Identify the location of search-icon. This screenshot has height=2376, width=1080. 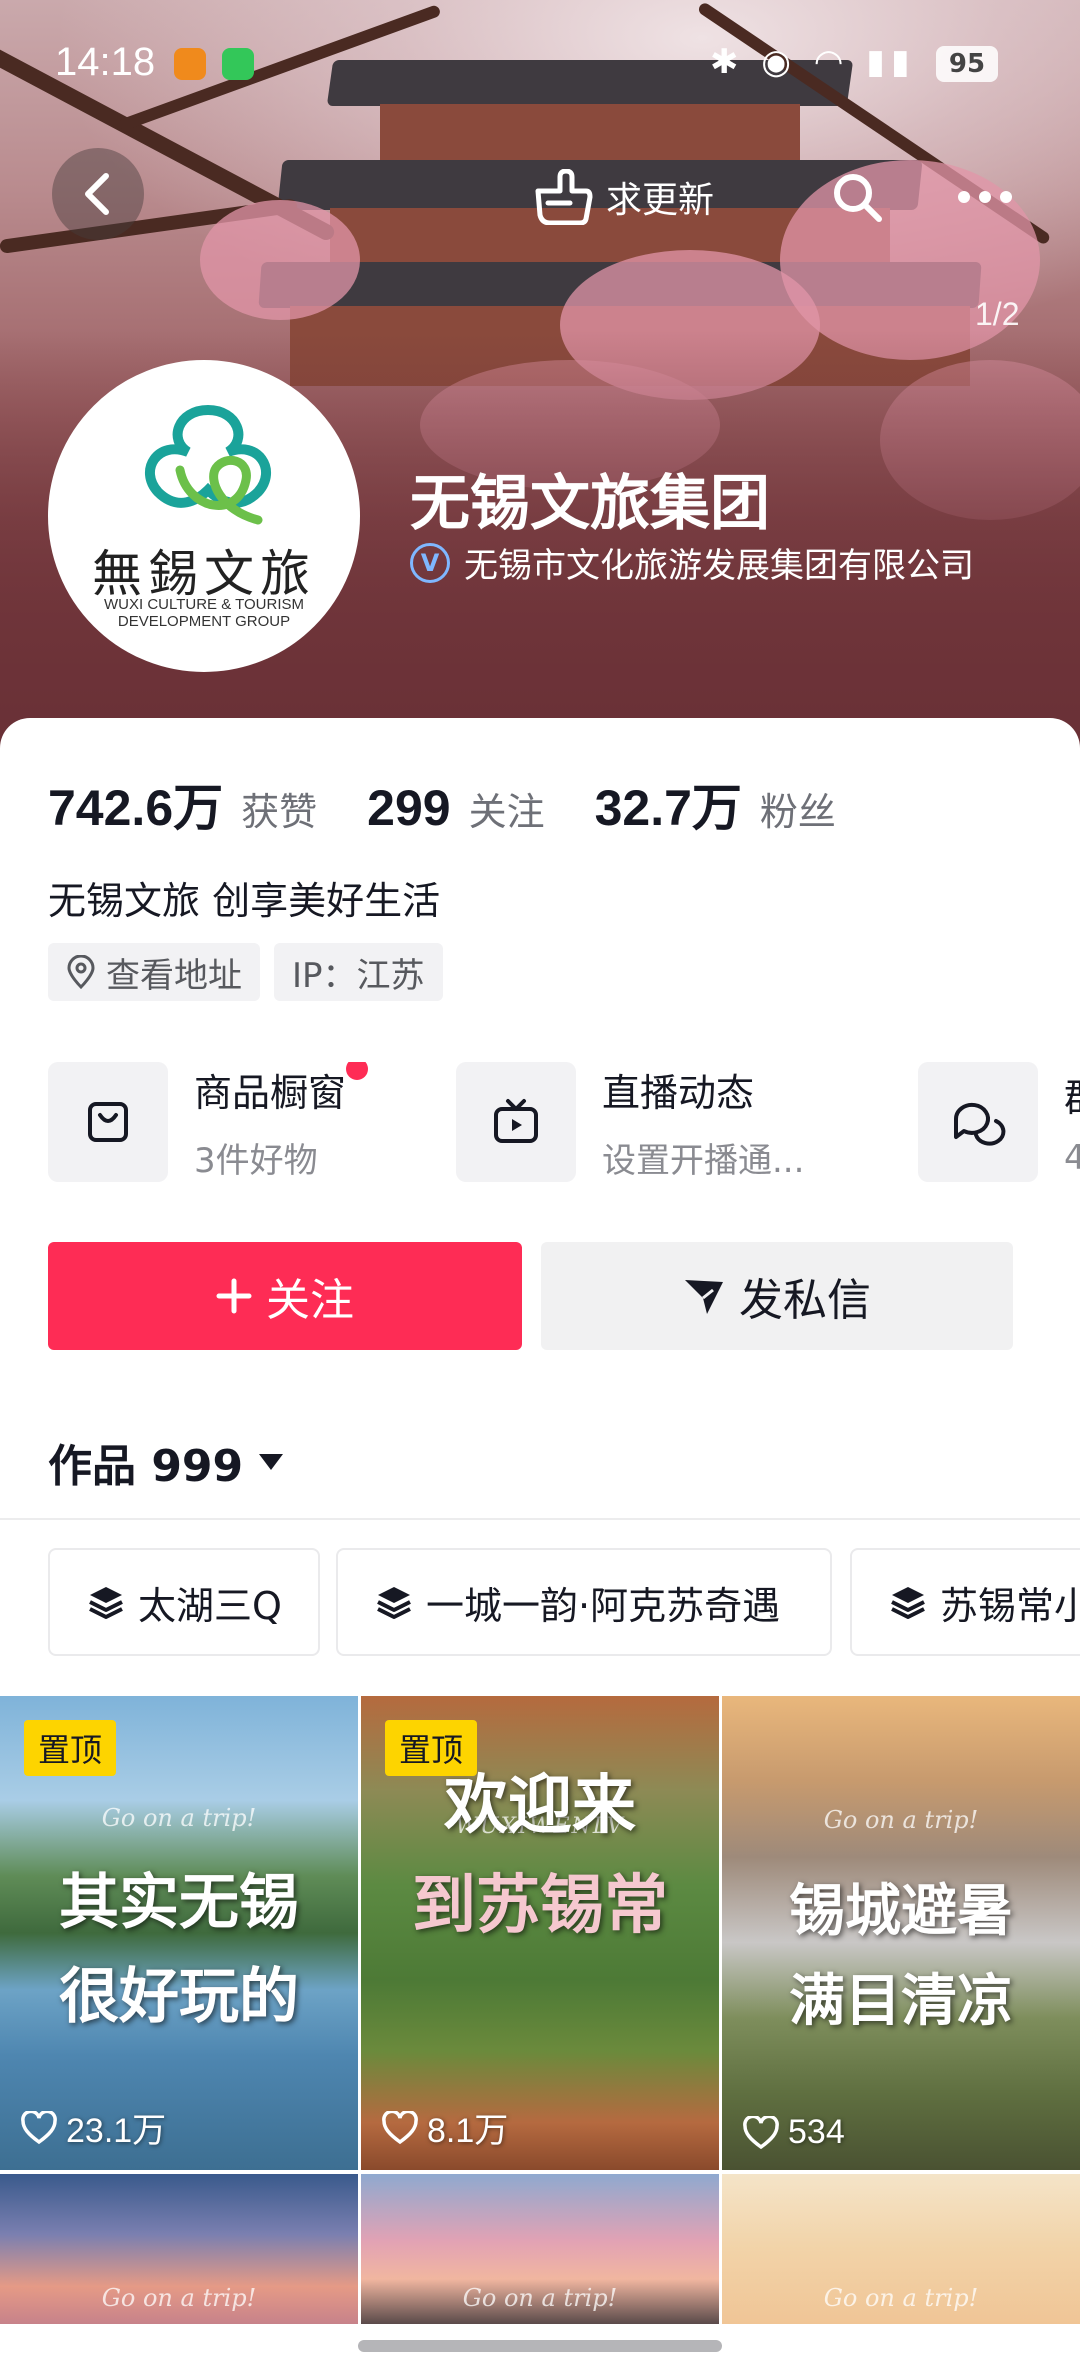
(858, 198).